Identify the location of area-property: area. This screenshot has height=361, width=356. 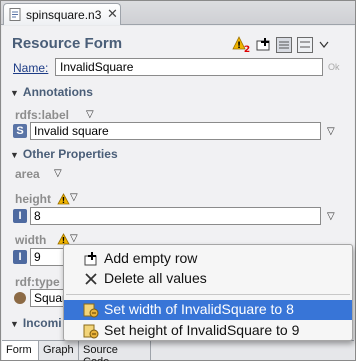
(27, 174).